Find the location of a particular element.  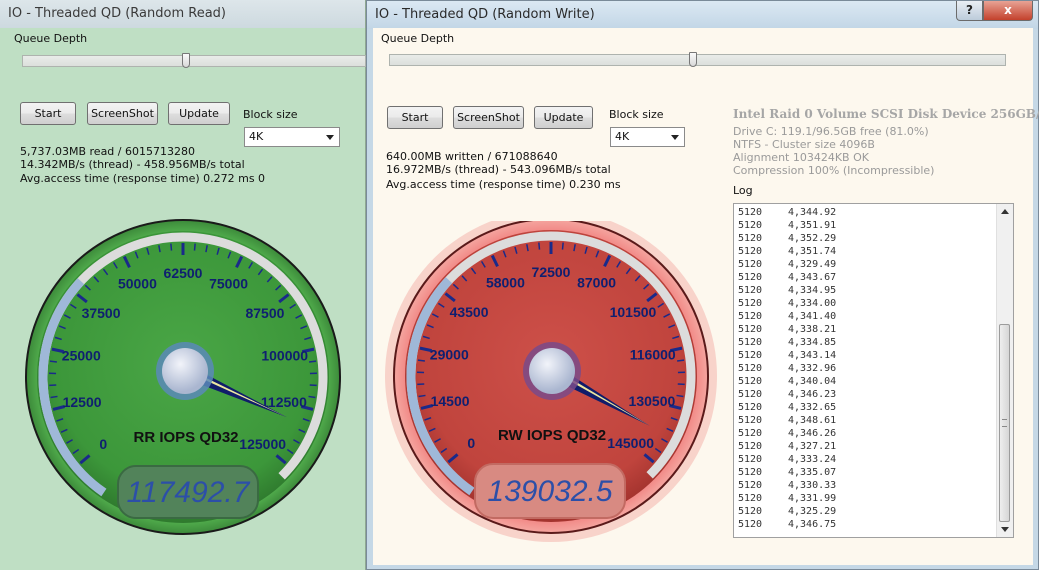

close-button: x is located at coordinates (1008, 11).